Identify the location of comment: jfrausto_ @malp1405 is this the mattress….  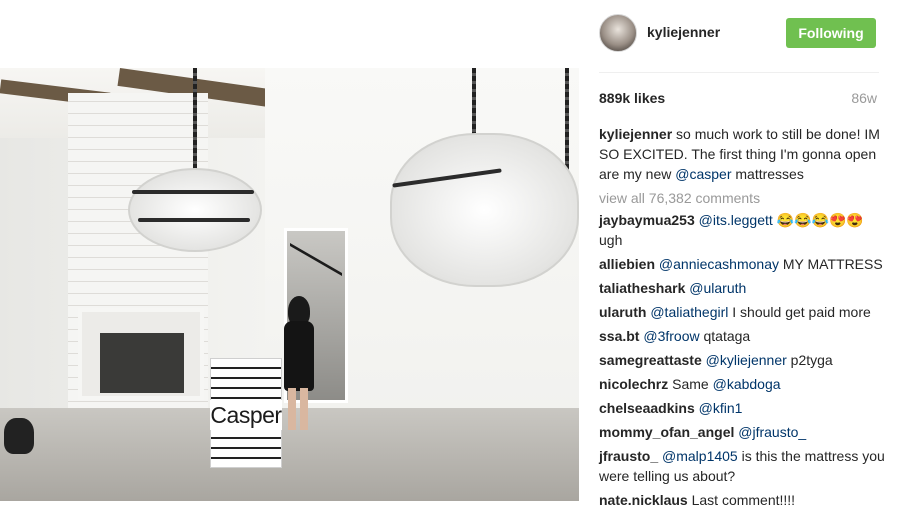
(744, 466).